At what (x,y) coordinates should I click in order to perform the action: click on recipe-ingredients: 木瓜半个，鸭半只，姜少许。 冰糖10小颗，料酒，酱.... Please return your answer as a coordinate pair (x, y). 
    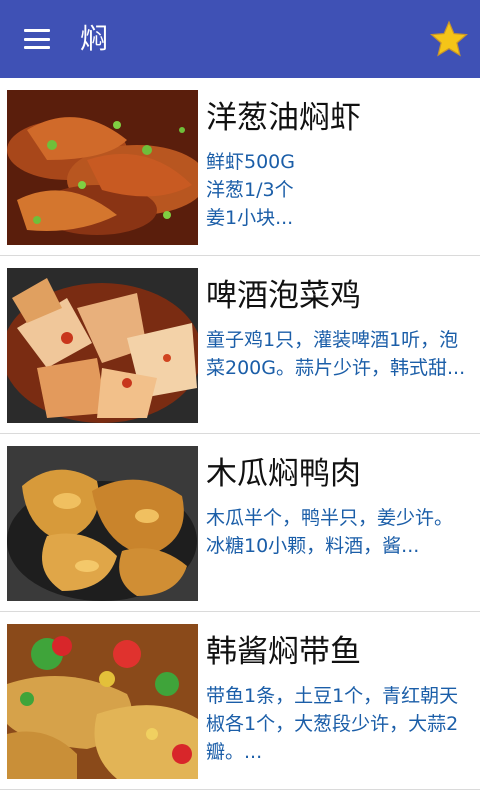
    Looking at the image, I should click on (330, 532).